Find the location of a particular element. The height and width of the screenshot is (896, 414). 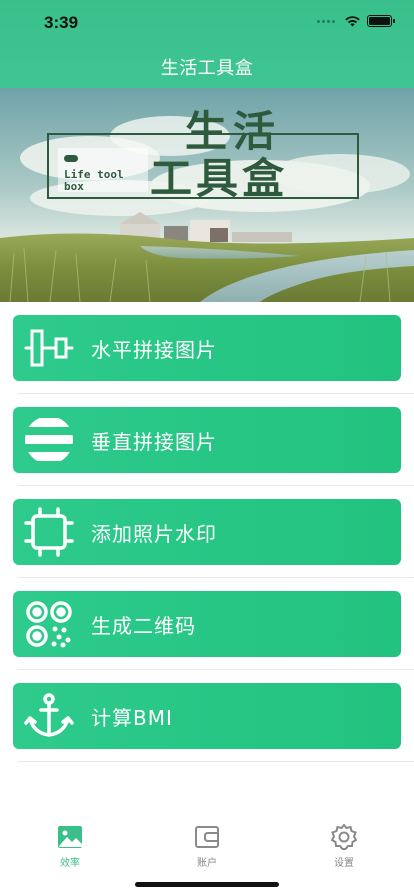

tool-label: 计算BMI is located at coordinates (132, 717).